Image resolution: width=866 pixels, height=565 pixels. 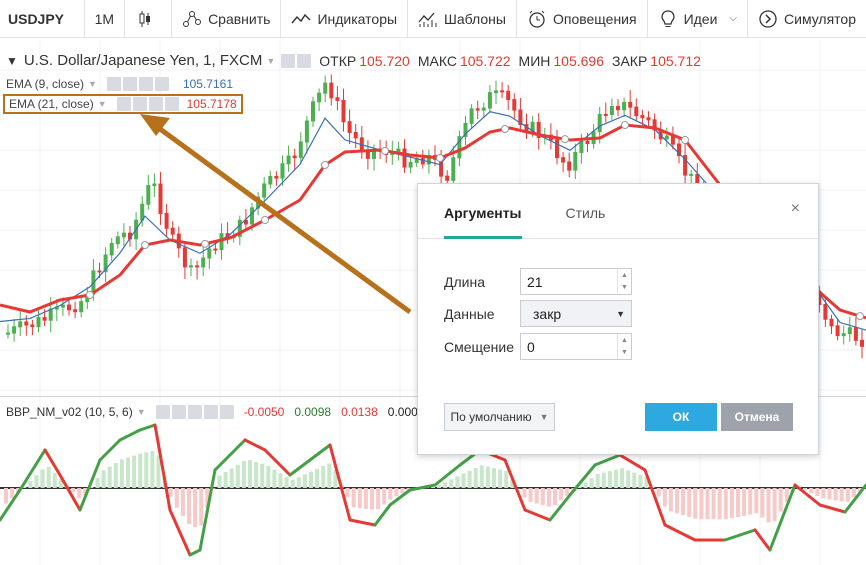 I want to click on alert-clock-icon, so click(x=537, y=19).